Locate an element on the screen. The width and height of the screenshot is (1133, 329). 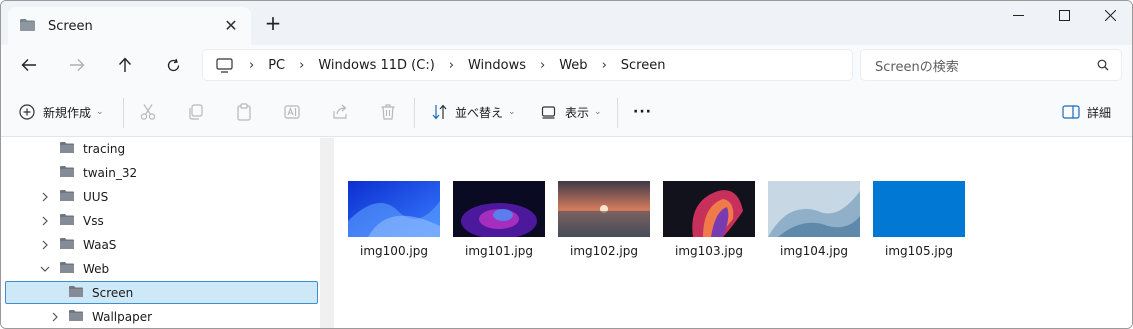
arrow-up-icon is located at coordinates (125, 64).